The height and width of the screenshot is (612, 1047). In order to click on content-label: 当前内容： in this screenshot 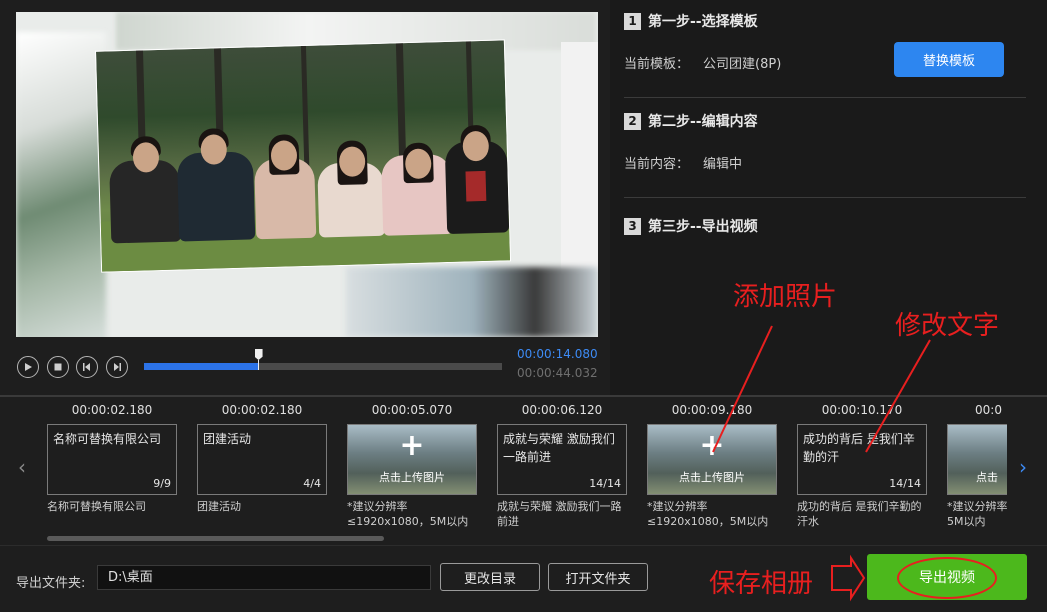, I will do `click(657, 164)`.